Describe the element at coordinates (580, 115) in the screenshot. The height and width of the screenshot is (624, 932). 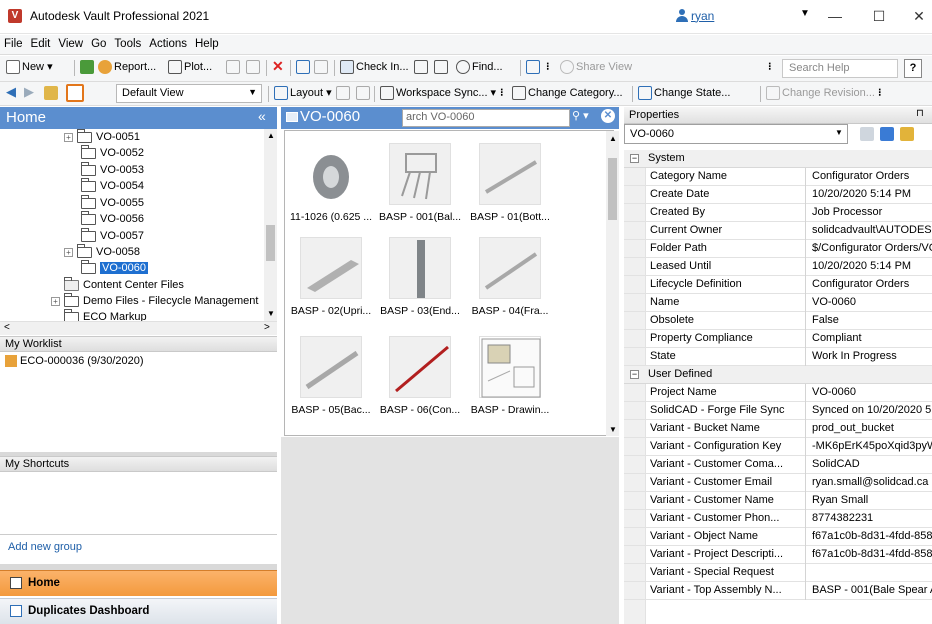
I see `search-options-icon: ⚲ ▾` at that location.